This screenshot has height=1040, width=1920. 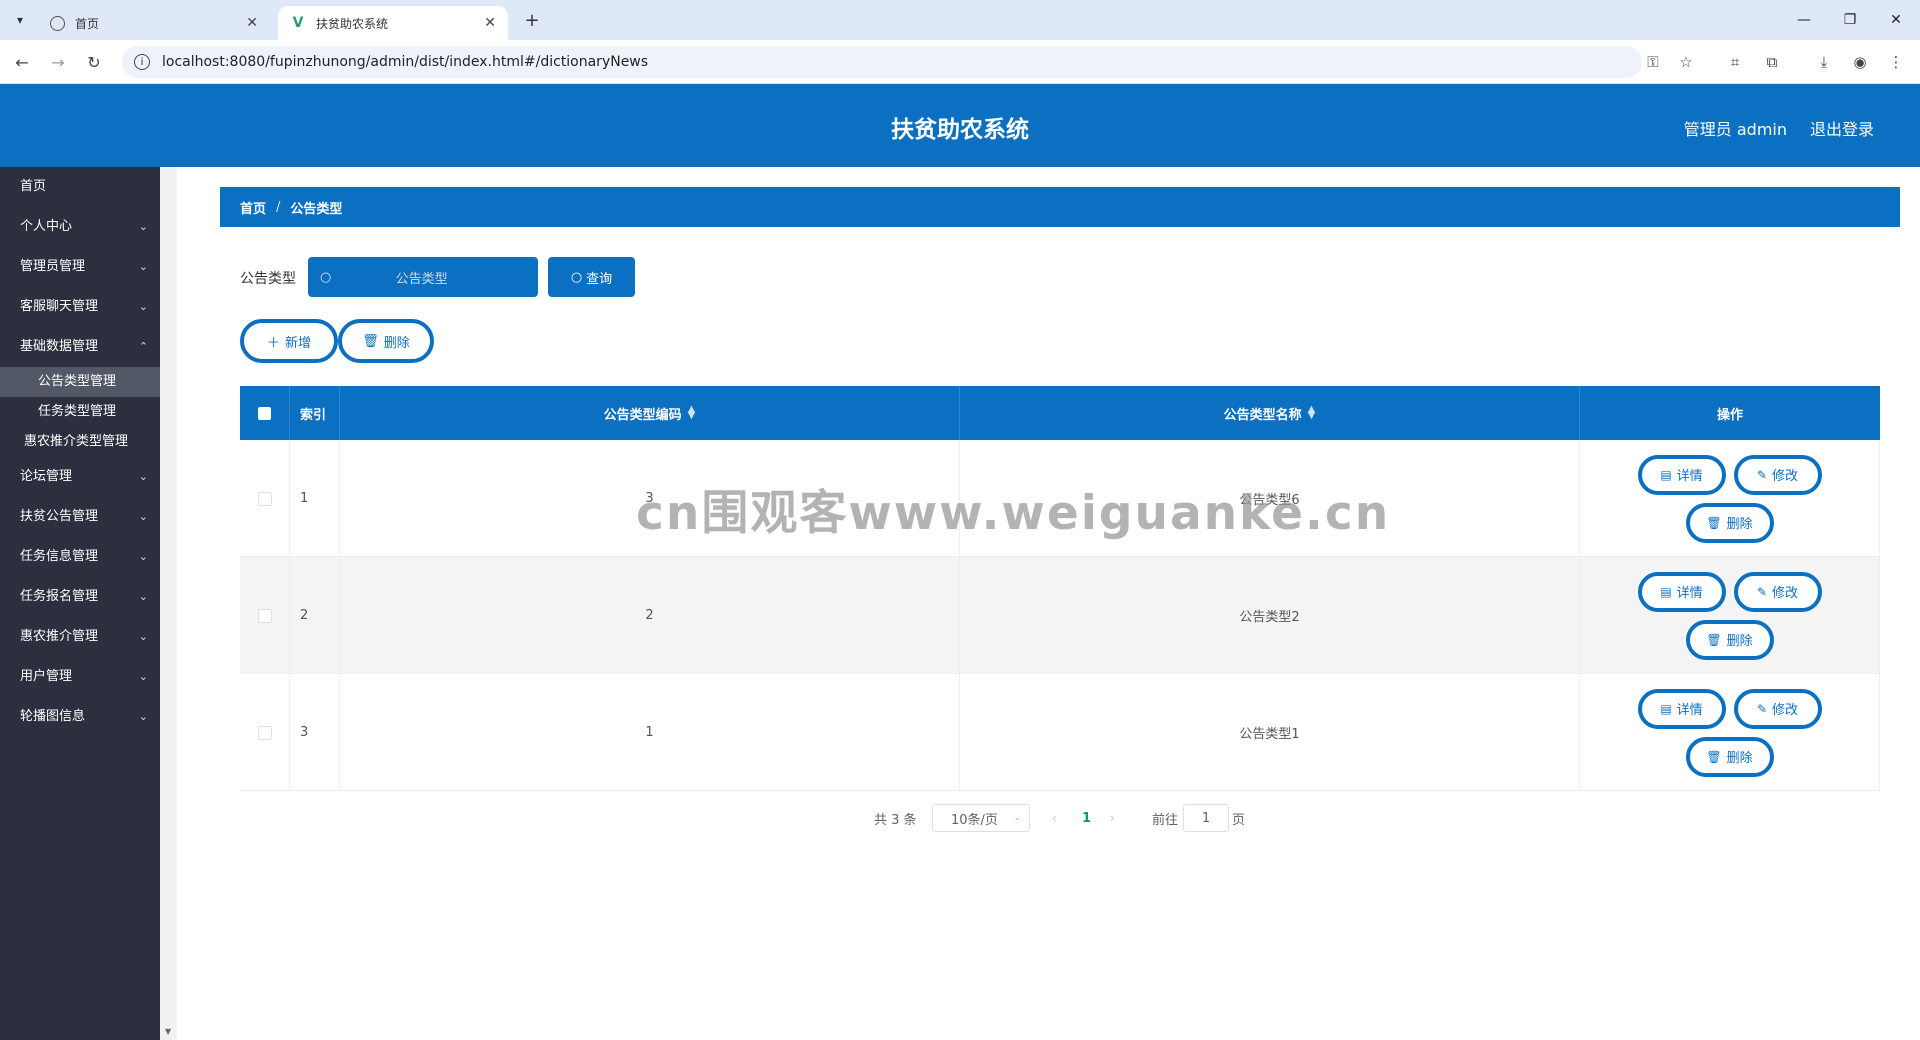 What do you see at coordinates (58, 62) in the screenshot?
I see `forward-arrow-icon: →` at bounding box center [58, 62].